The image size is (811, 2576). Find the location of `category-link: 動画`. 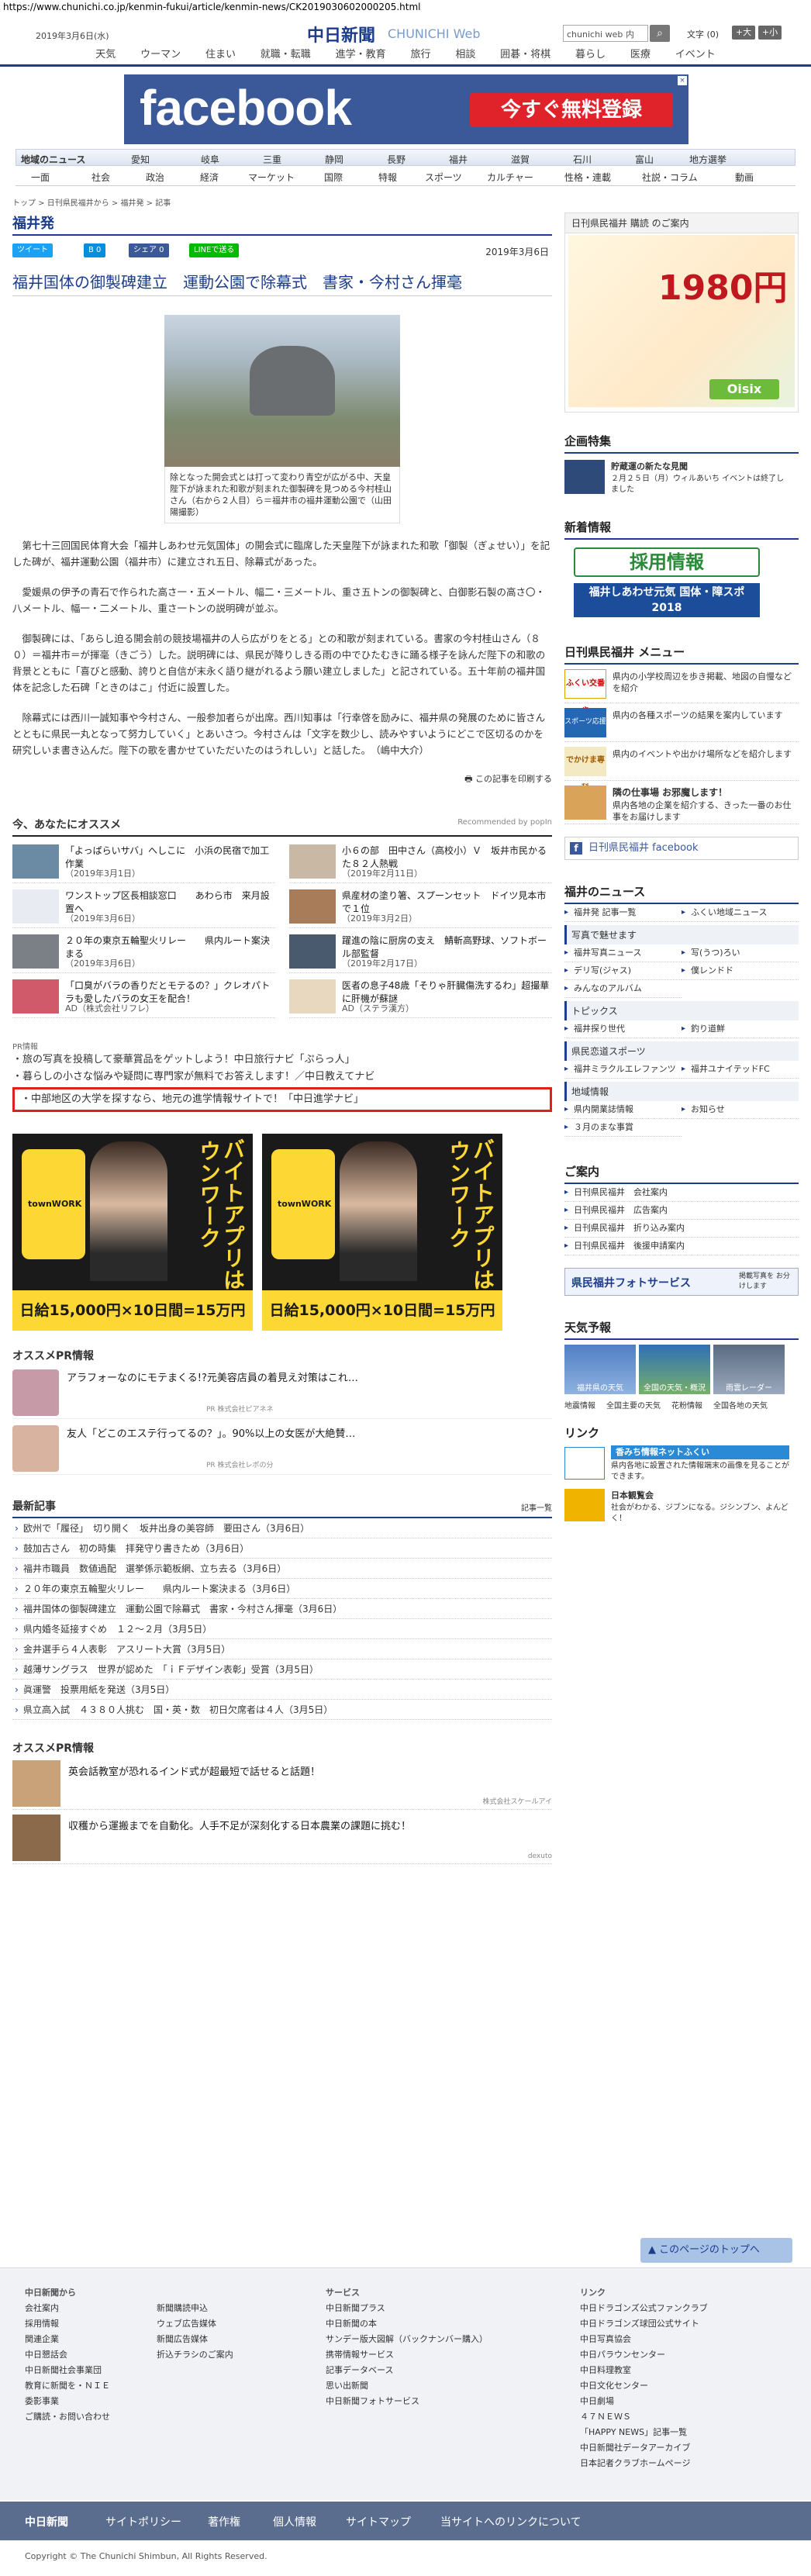

category-link: 動画 is located at coordinates (744, 177).